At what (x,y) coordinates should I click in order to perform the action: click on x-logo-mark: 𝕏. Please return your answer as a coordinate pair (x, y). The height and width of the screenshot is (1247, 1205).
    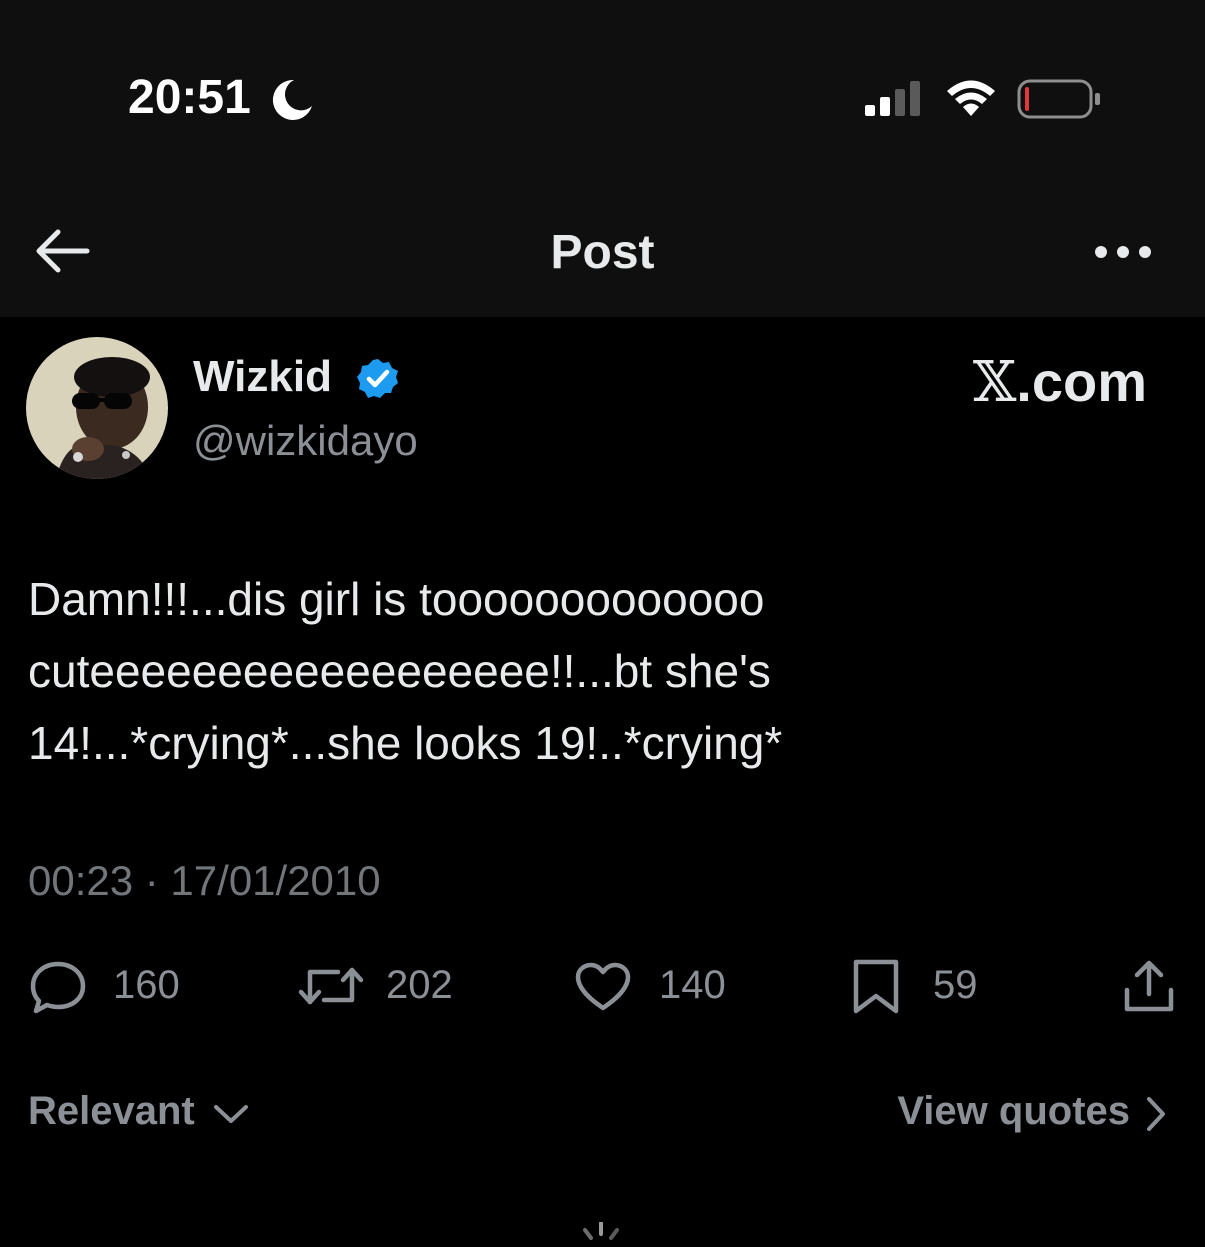
    Looking at the image, I should click on (994, 382).